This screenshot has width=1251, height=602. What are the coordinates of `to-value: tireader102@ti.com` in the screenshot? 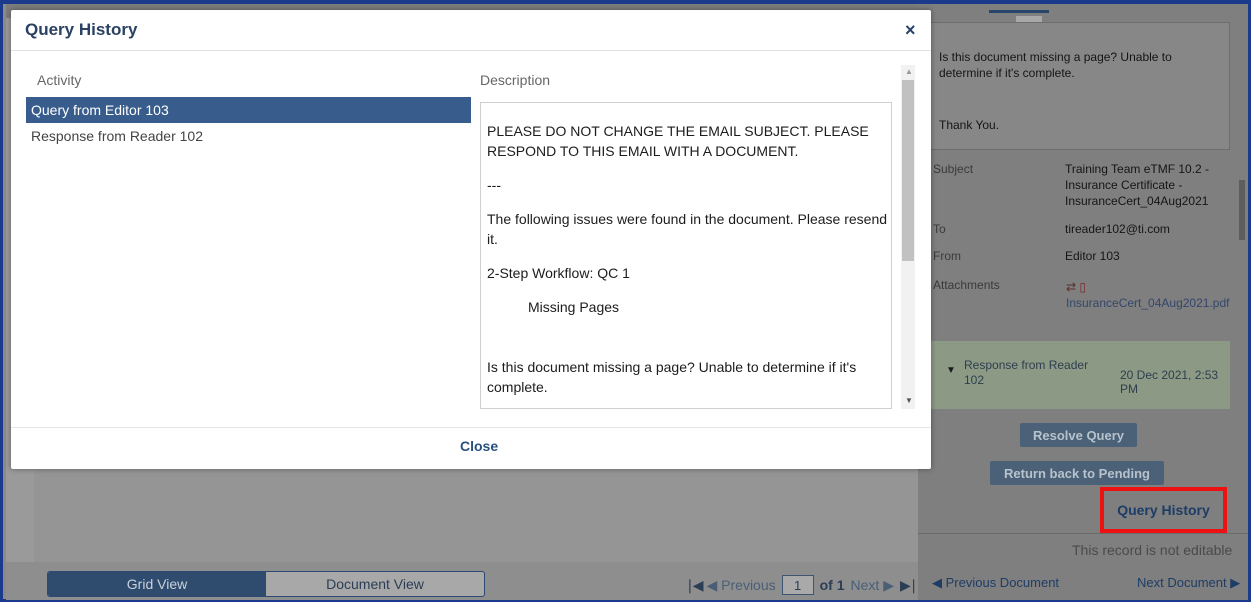 It's located at (1117, 229).